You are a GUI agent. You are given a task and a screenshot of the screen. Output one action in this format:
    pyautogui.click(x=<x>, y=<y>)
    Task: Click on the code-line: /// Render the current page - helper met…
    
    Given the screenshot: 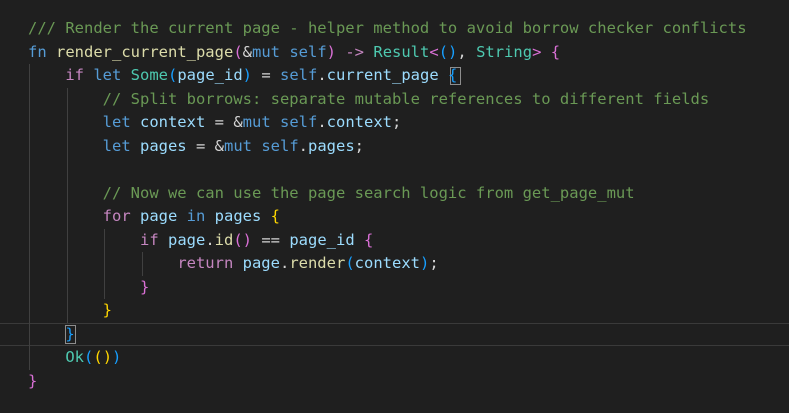 What is the action you would take?
    pyautogui.click(x=387, y=29)
    